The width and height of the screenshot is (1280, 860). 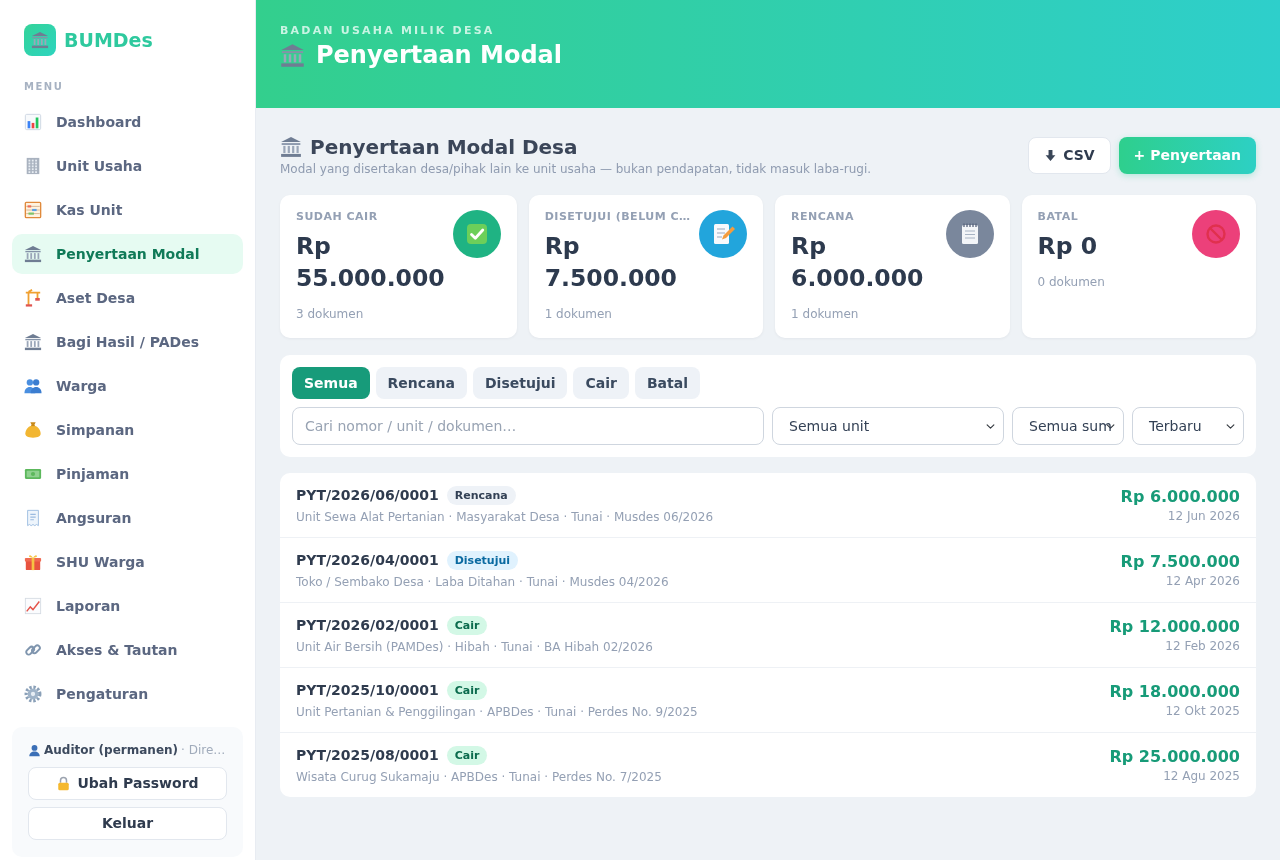 I want to click on sidebar-item: Dashboard, so click(x=127, y=122).